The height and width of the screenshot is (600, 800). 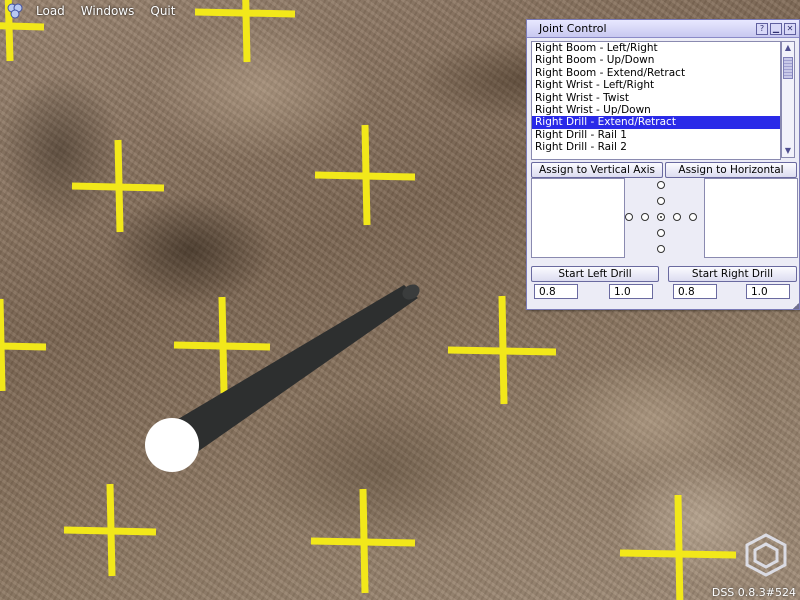 What do you see at coordinates (753, 592) in the screenshot?
I see `version-label: DSS 0.8.3#524` at bounding box center [753, 592].